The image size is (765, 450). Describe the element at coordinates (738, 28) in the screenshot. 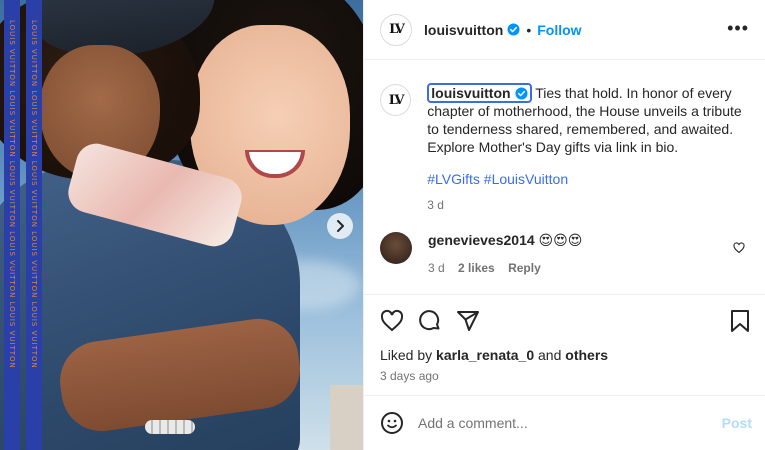

I see `more-options-button: •••` at that location.